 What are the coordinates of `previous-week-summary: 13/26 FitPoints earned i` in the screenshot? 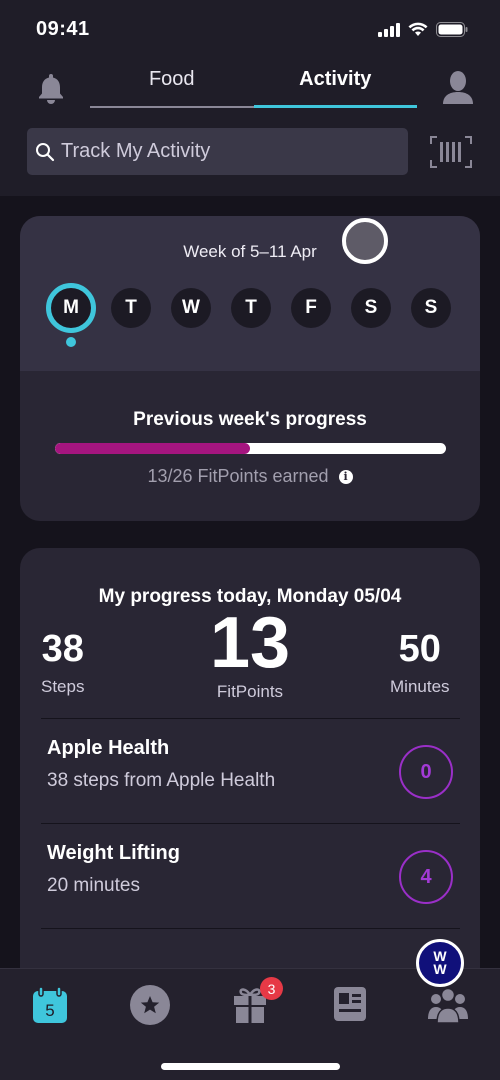 It's located at (250, 476).